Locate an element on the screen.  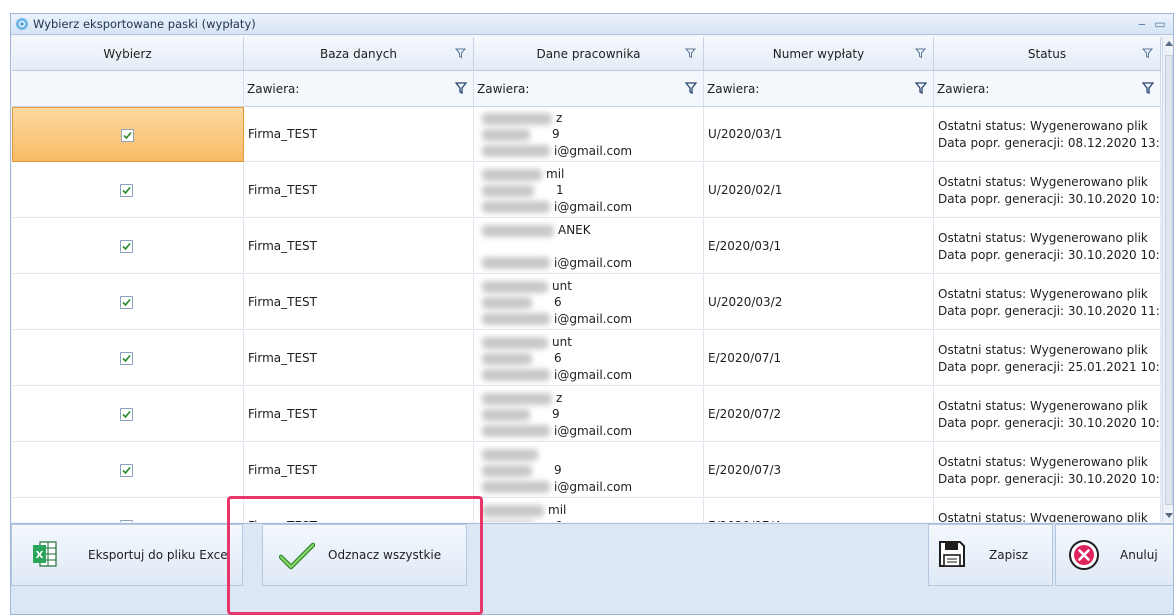
payout-number-cell: E/2020/07/1 is located at coordinates (819, 358).